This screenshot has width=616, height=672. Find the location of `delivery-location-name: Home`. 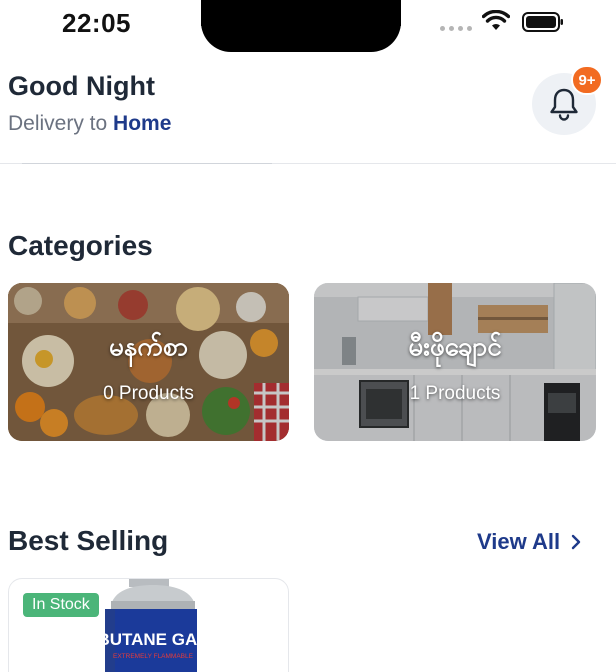

delivery-location-name: Home is located at coordinates (142, 123).